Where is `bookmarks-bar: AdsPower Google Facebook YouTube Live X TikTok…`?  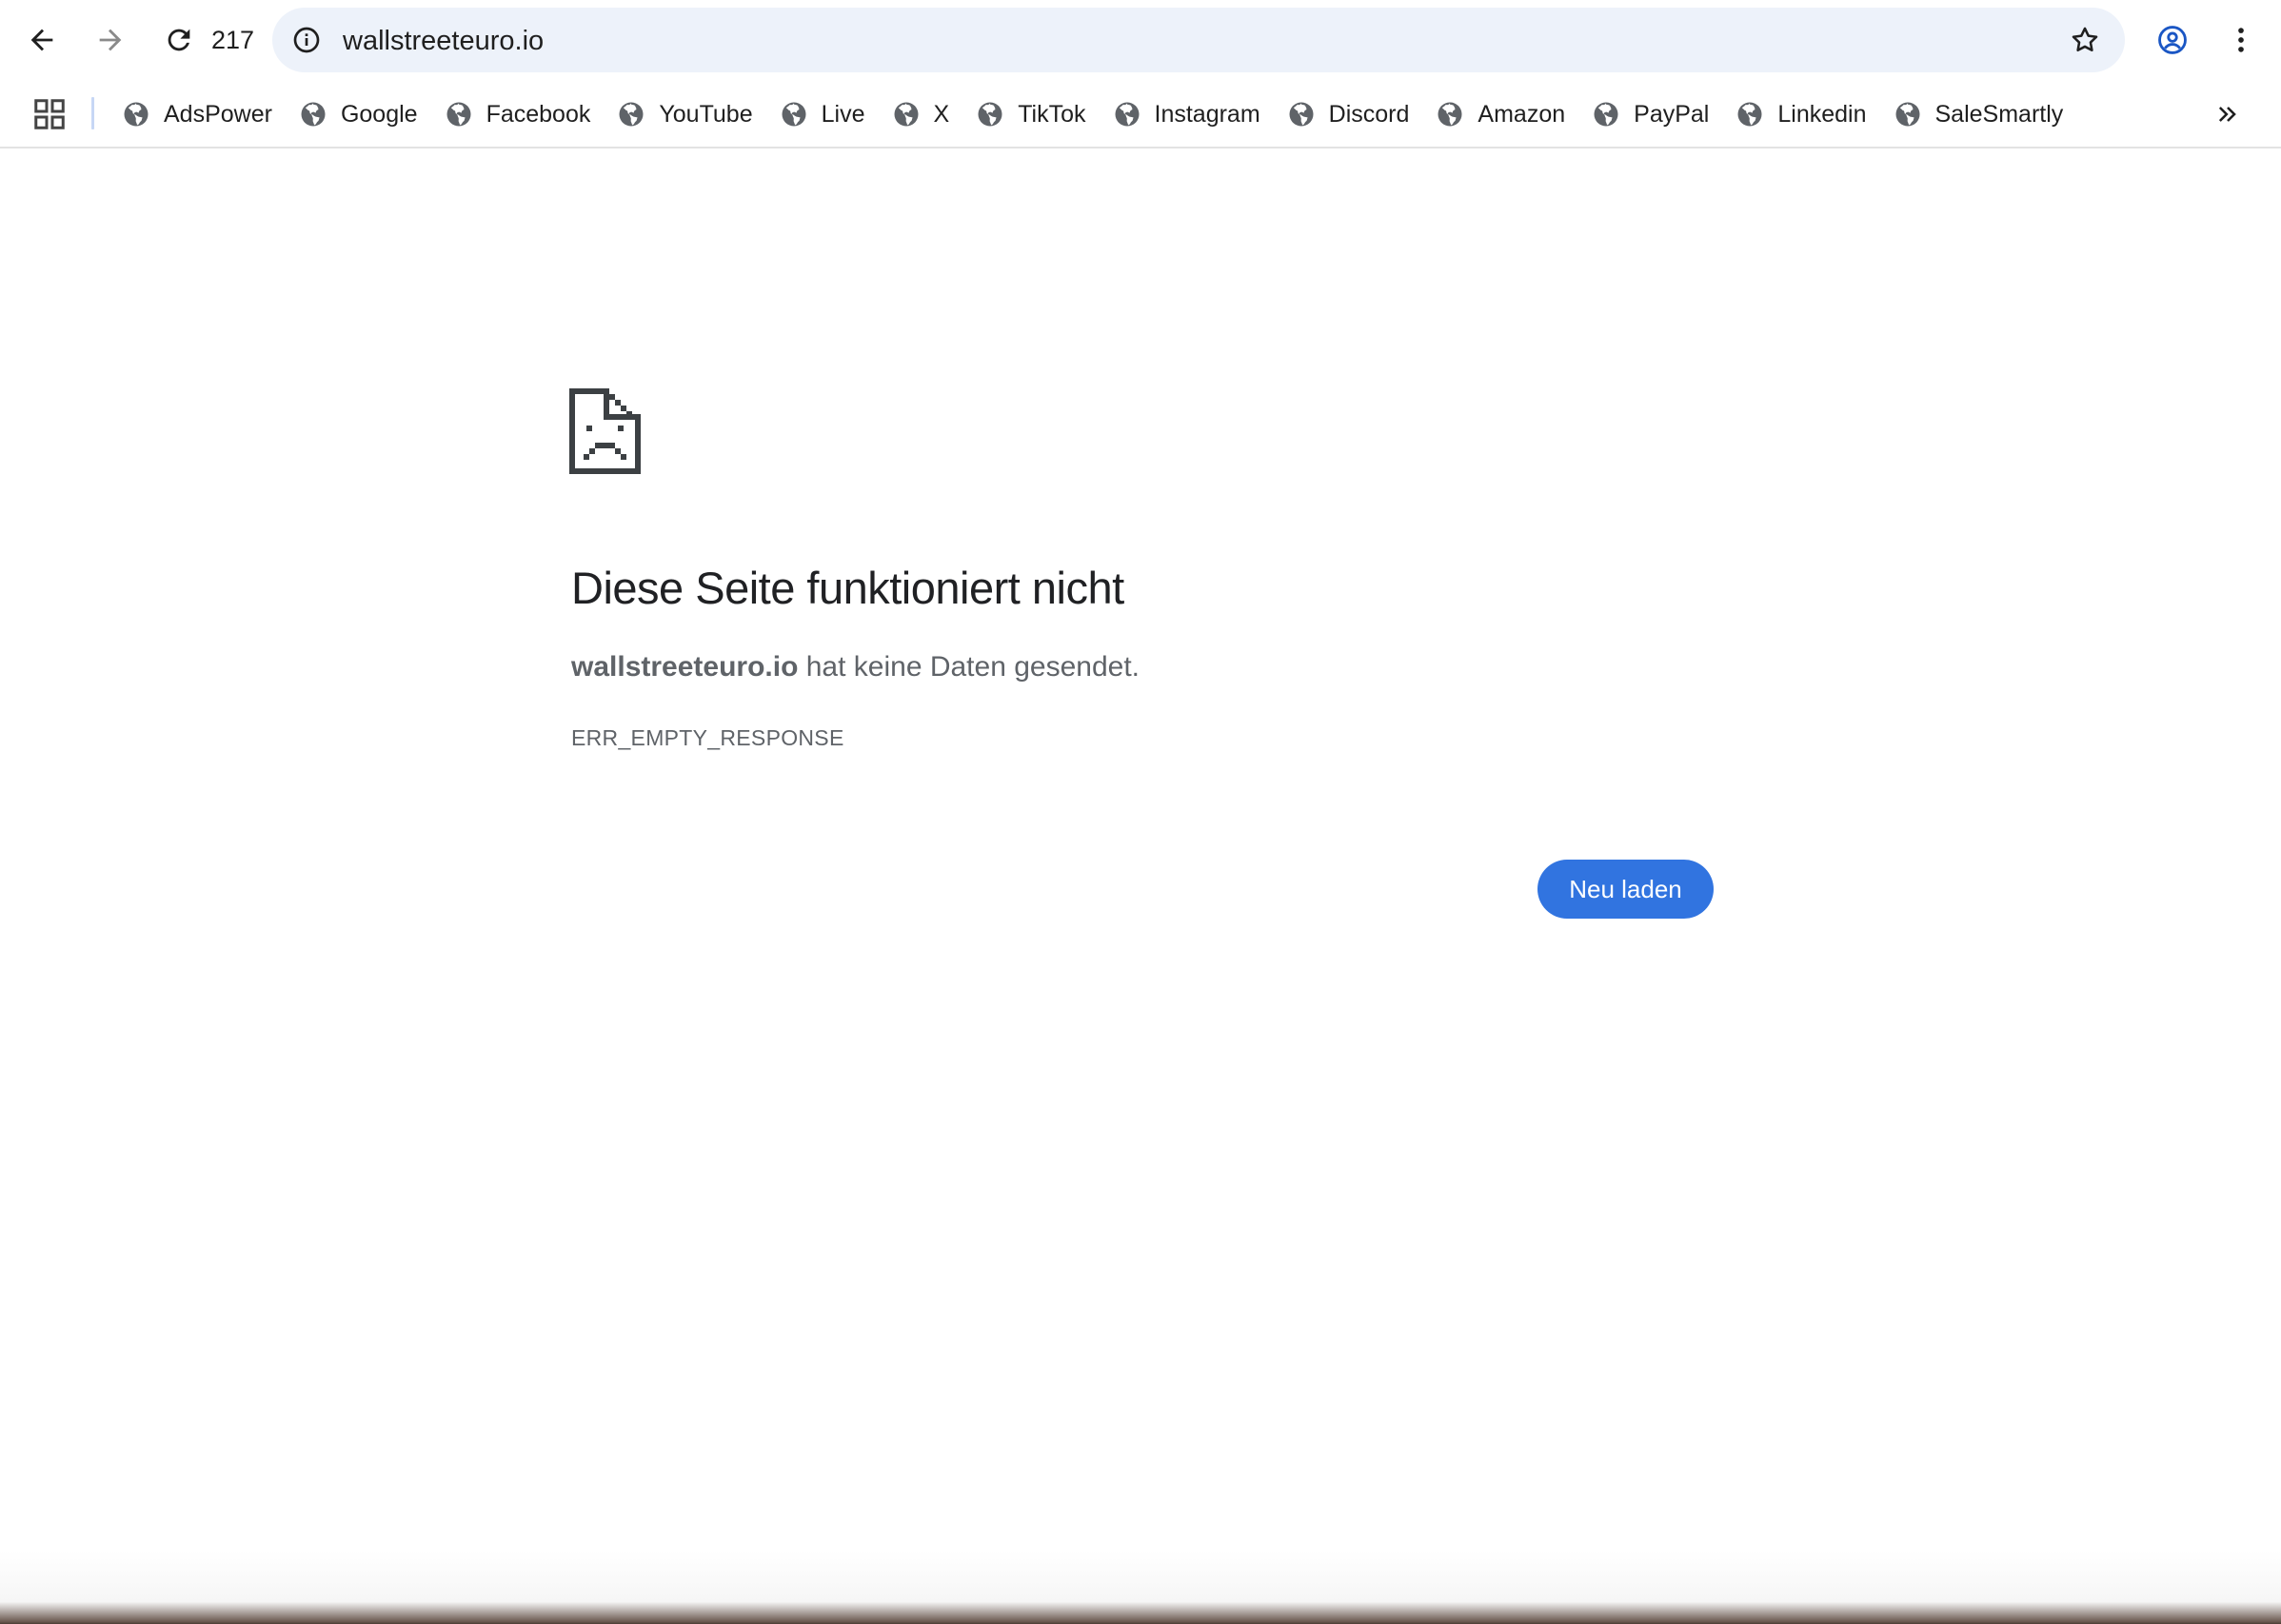 bookmarks-bar: AdsPower Google Facebook YouTube Live X TikTok… is located at coordinates (1140, 114).